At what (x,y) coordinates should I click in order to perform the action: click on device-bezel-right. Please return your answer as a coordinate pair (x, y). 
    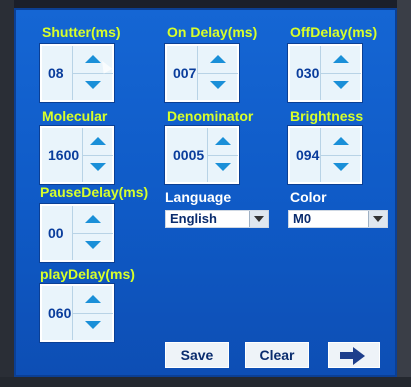
    Looking at the image, I should click on (404, 193).